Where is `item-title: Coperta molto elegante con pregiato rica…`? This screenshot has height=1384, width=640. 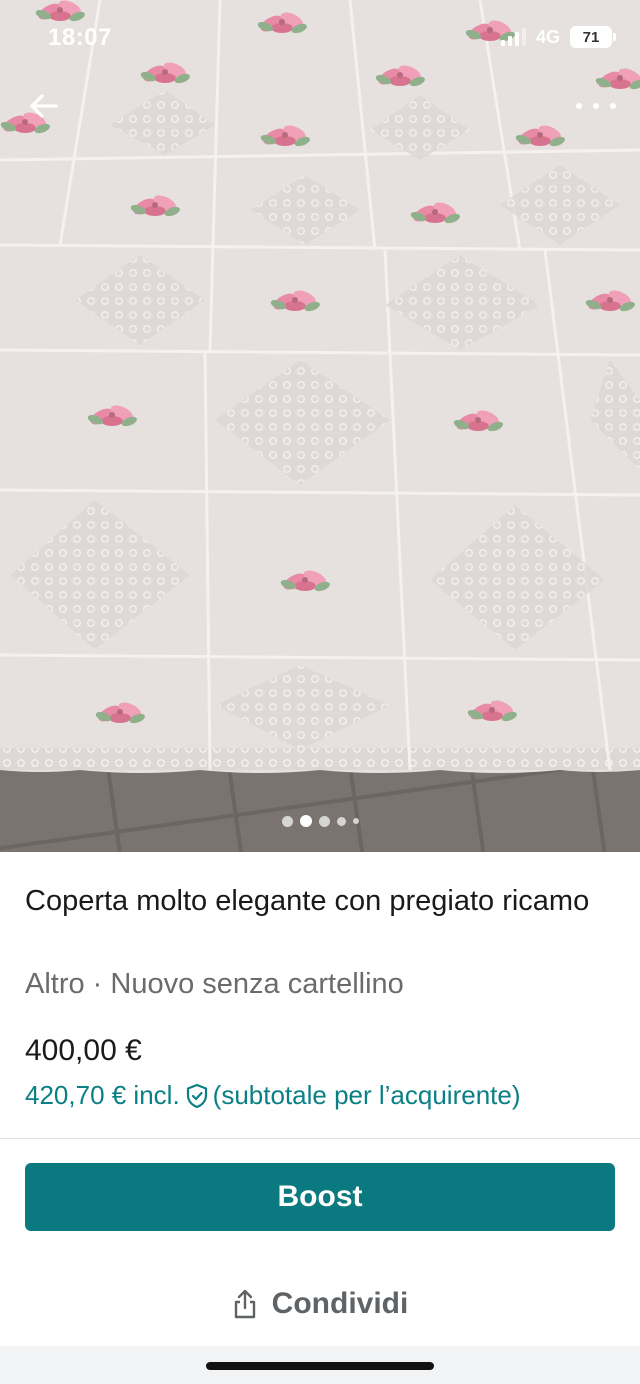 item-title: Coperta molto elegante con pregiato rica… is located at coordinates (307, 901).